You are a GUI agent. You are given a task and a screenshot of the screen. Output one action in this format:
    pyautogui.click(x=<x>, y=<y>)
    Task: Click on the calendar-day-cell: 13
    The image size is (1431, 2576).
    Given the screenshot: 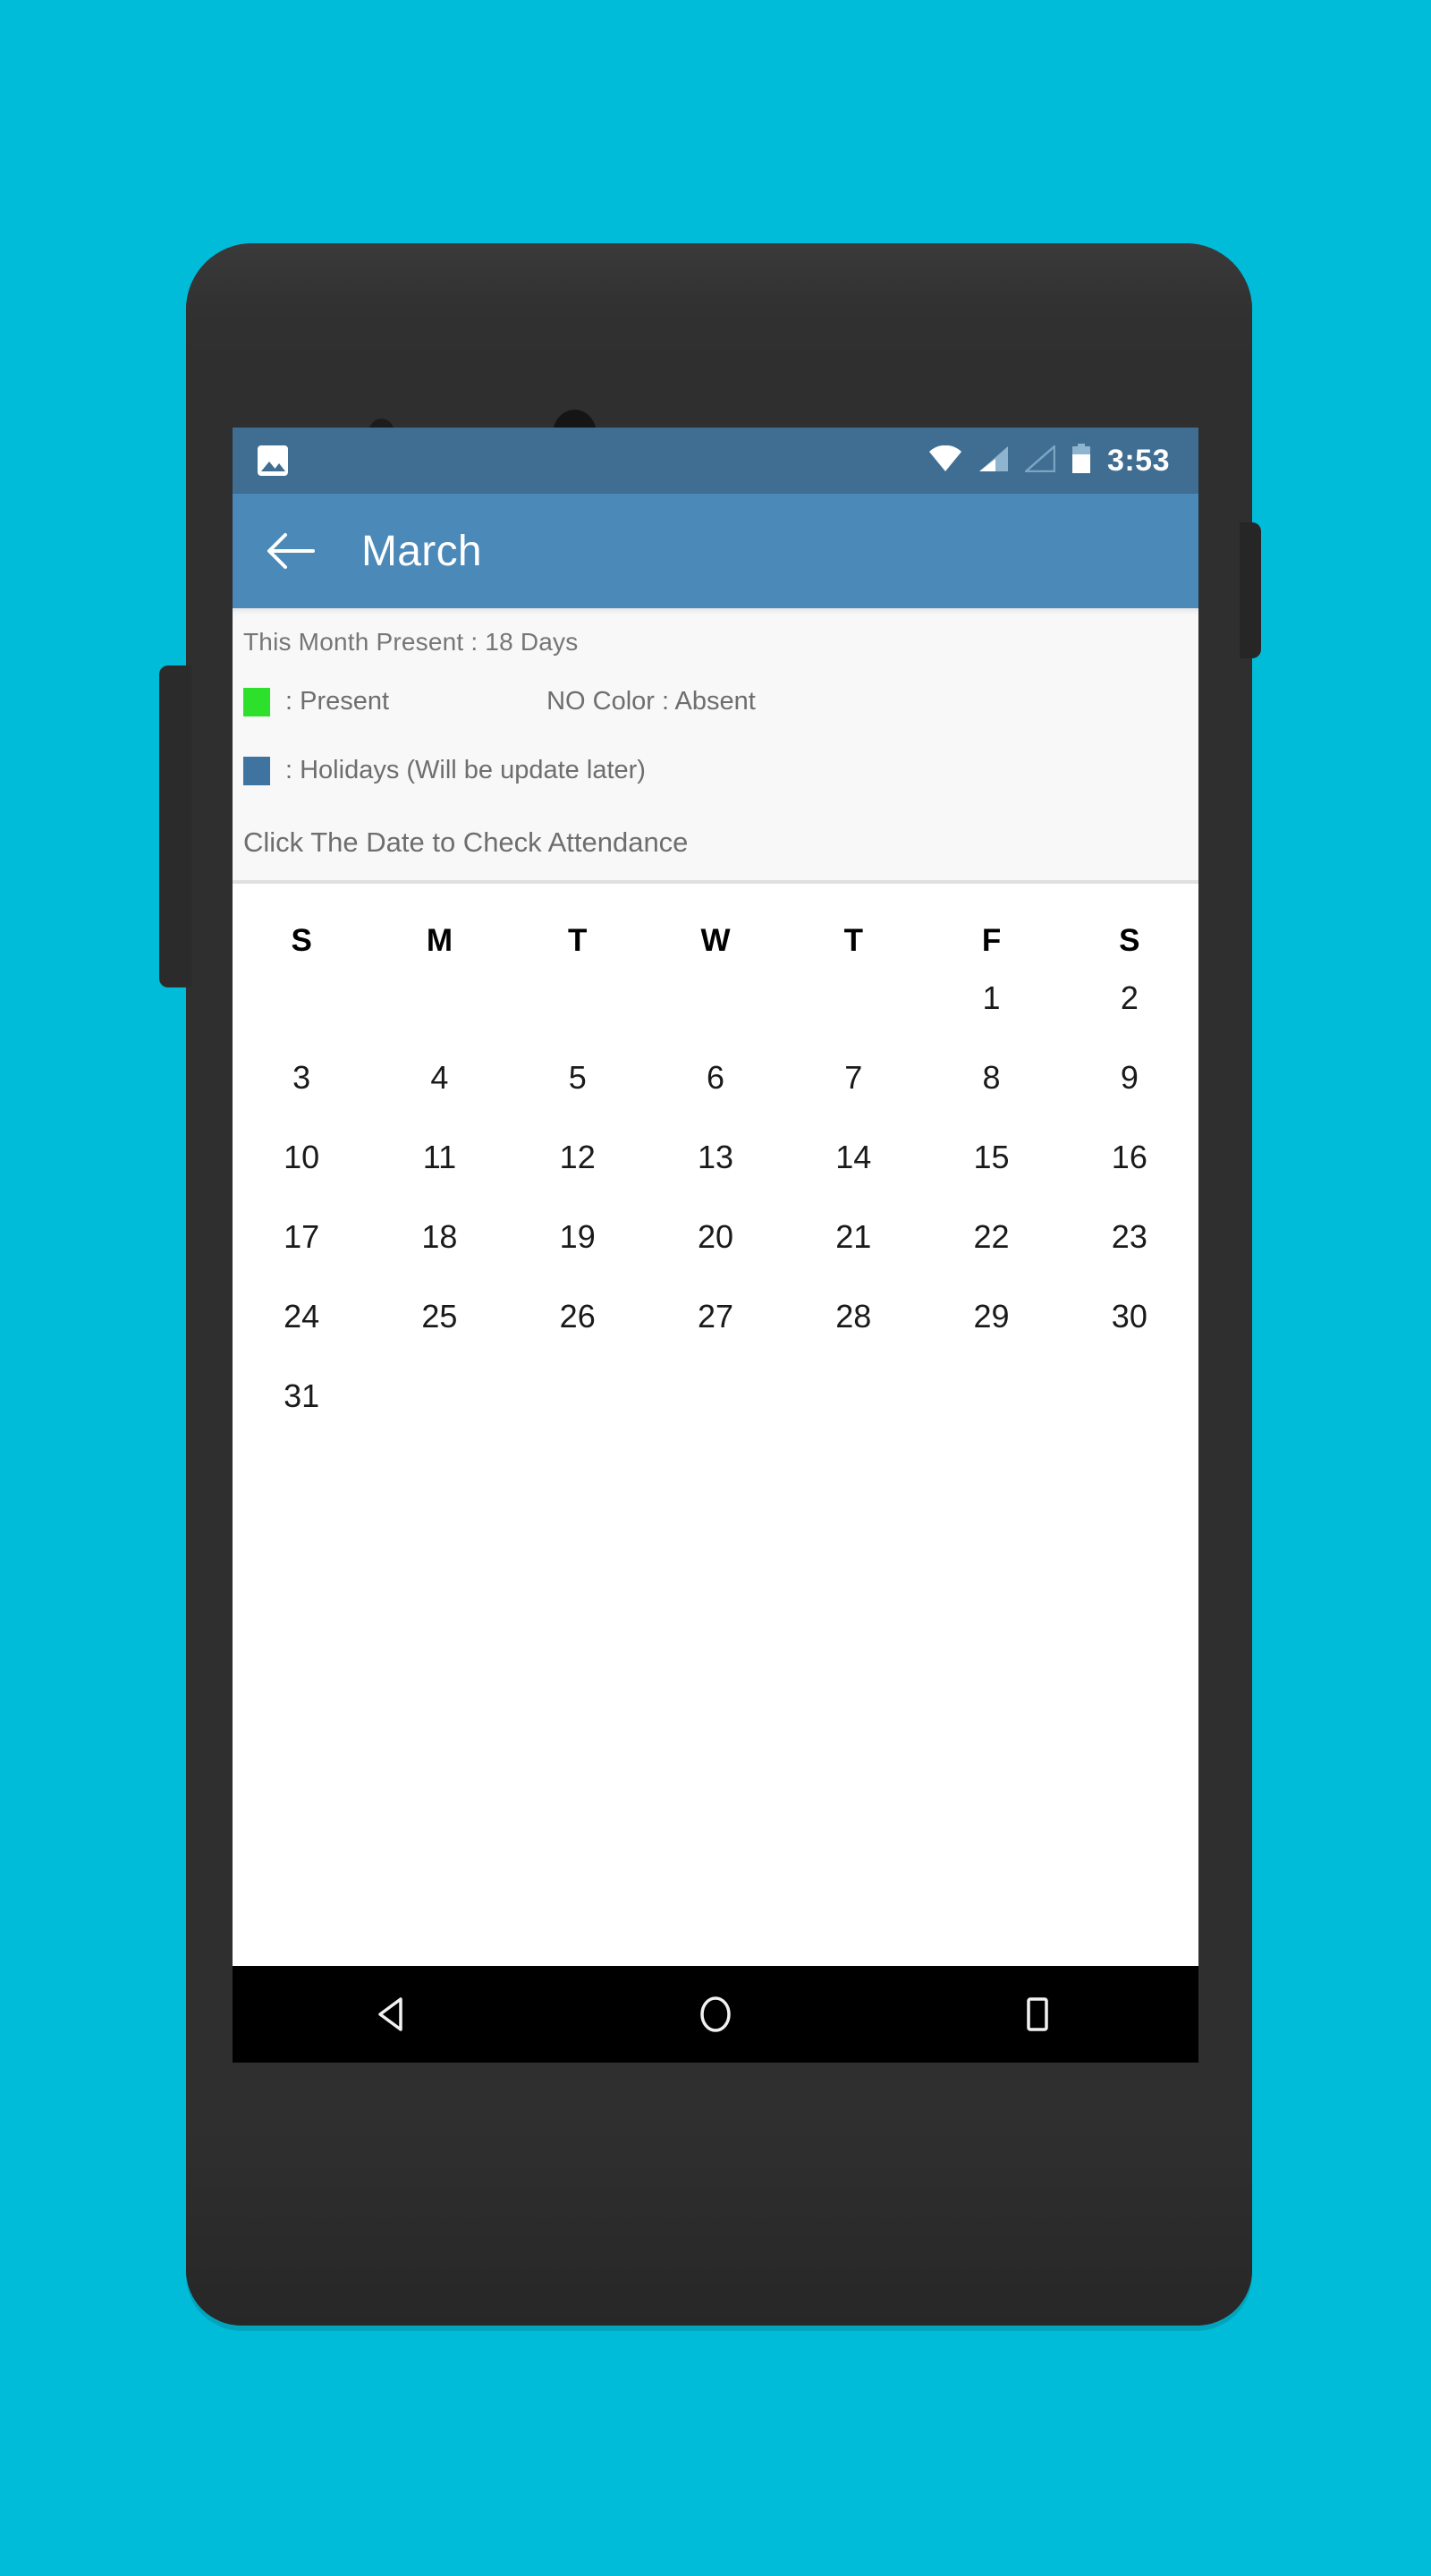 What is the action you would take?
    pyautogui.click(x=716, y=1172)
    